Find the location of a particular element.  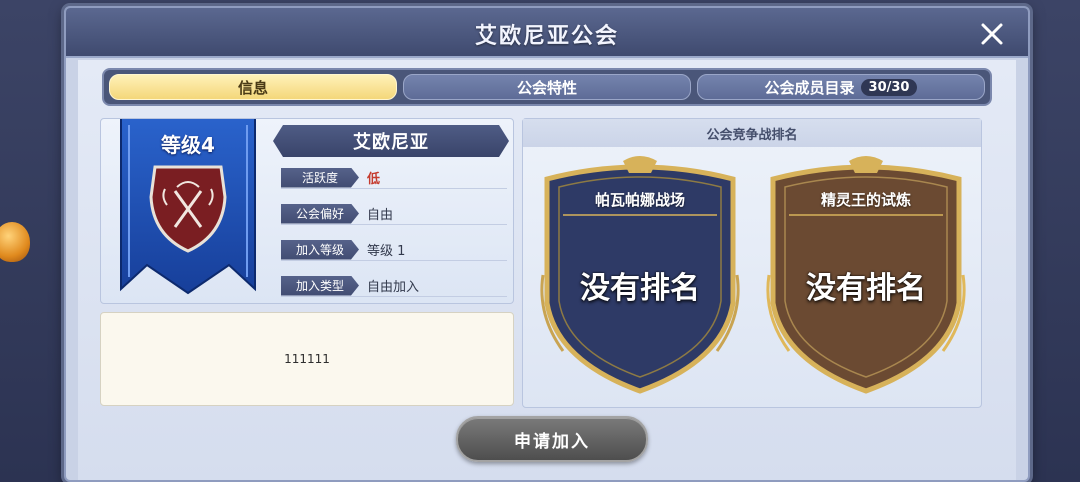

arena-card-elf-king-trial: 精灵王的试炼 没有排名 is located at coordinates (866, 275).